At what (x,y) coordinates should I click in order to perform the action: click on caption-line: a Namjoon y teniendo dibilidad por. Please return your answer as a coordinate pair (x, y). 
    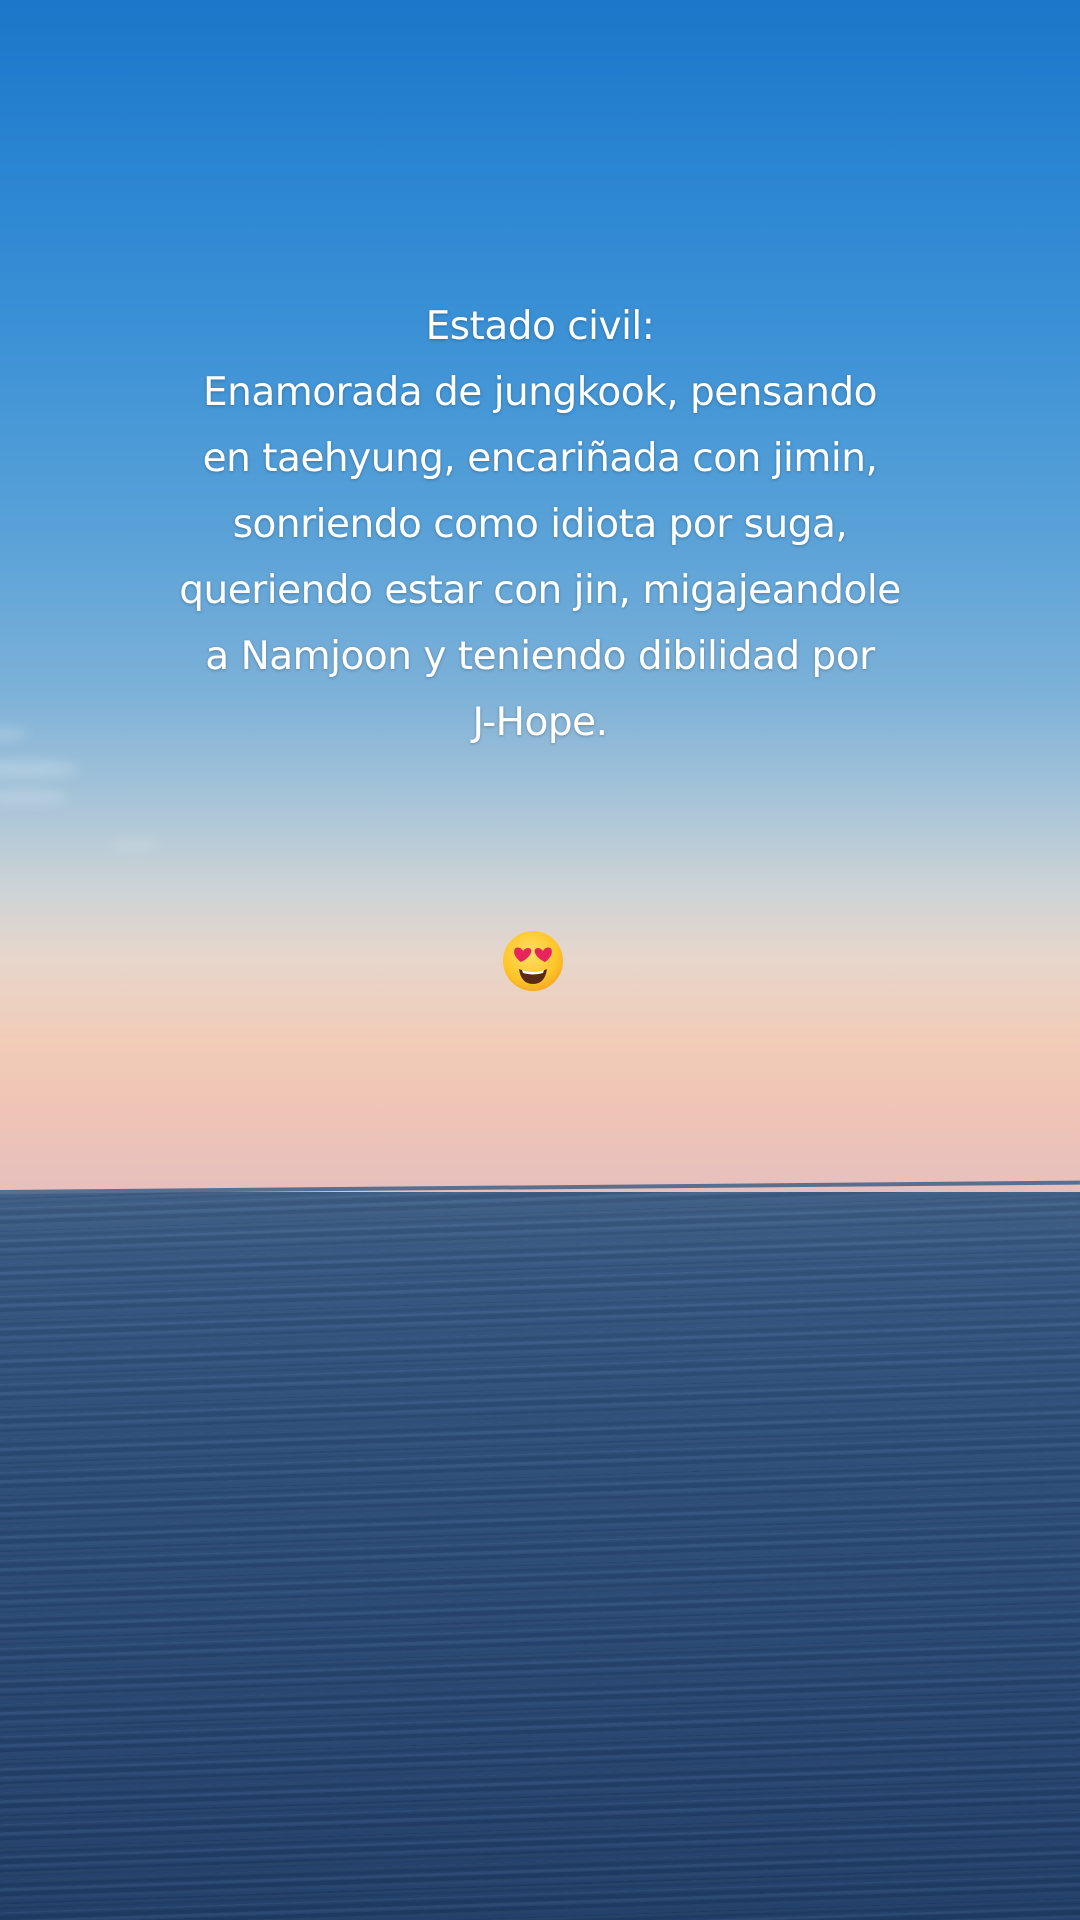
    Looking at the image, I should click on (540, 656).